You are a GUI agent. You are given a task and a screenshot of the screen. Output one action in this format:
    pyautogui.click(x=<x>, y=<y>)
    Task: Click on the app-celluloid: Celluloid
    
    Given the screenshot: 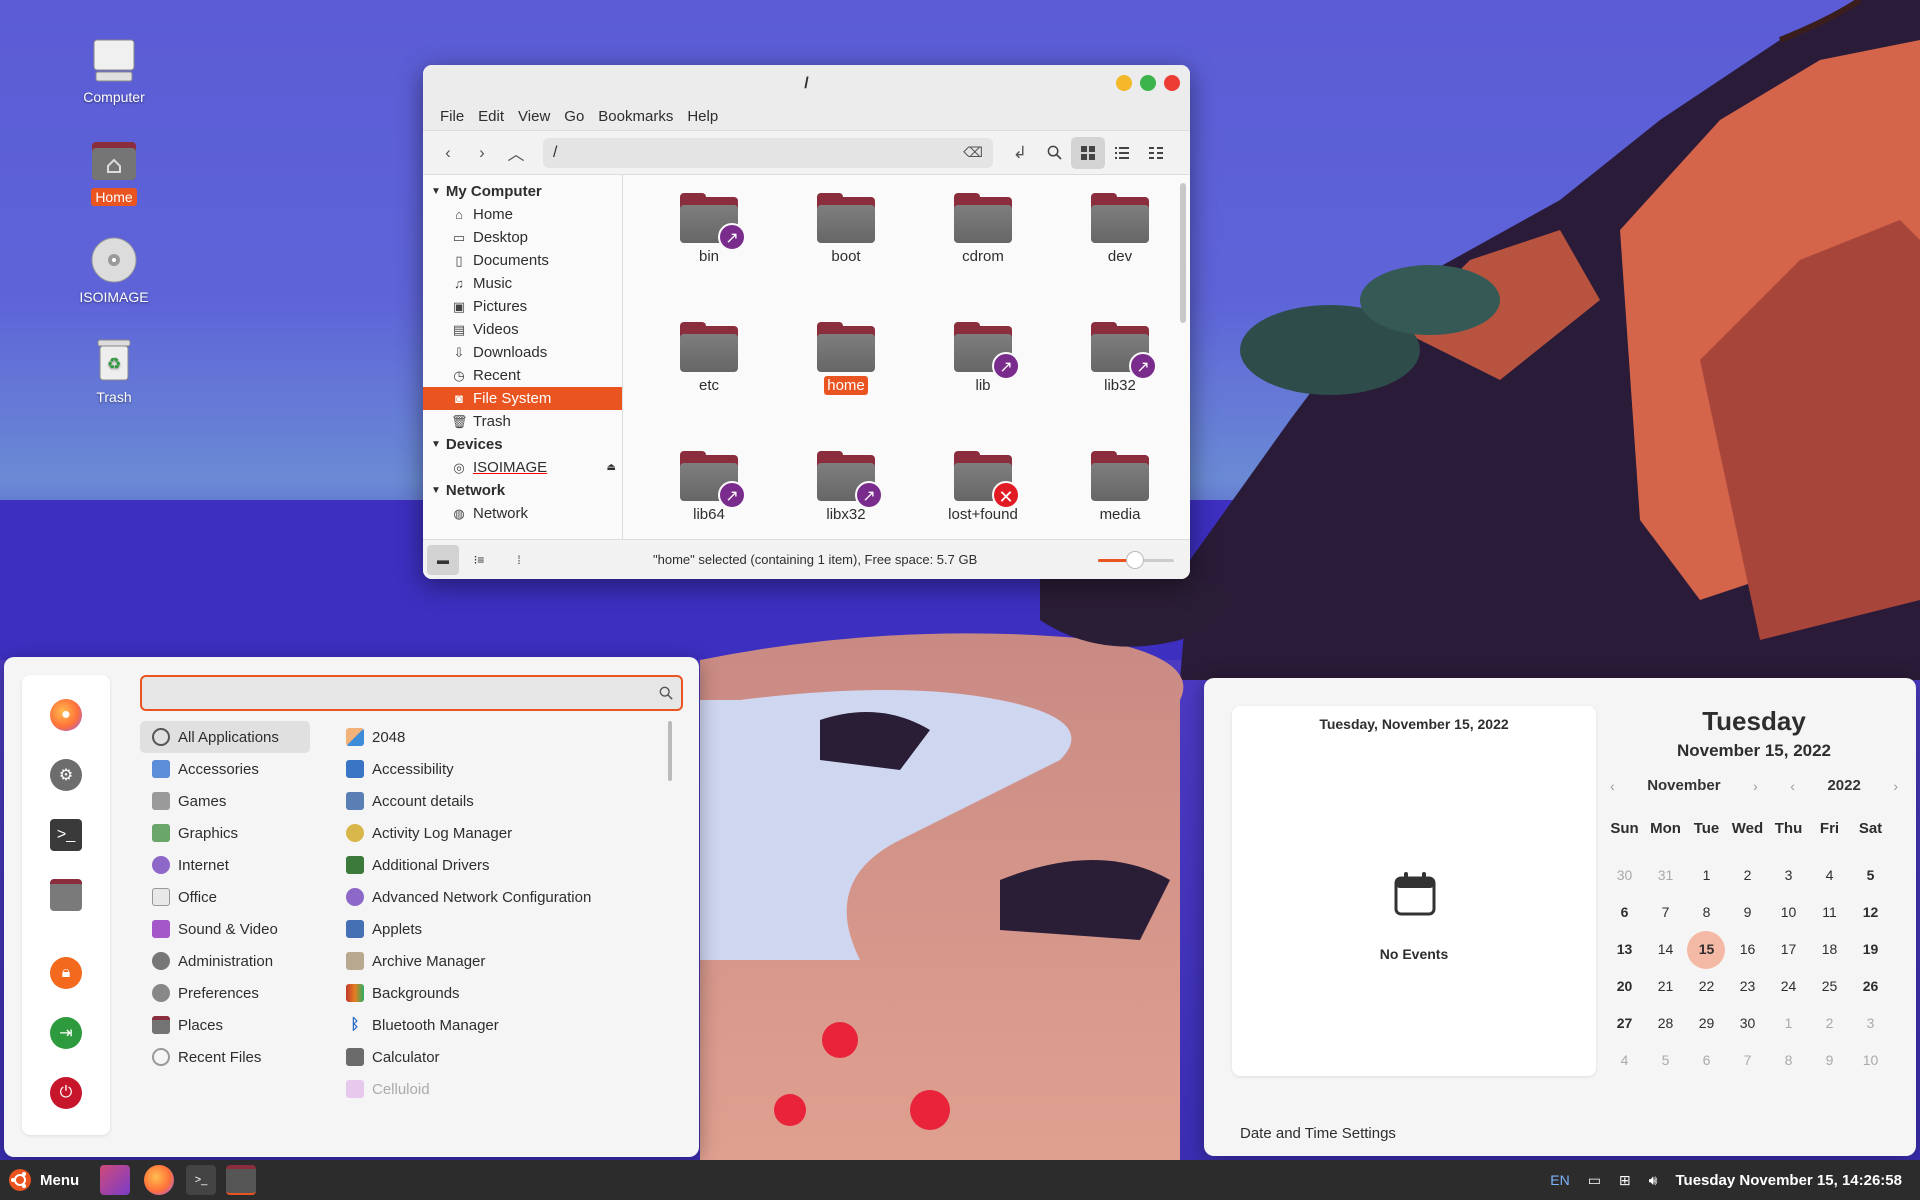 What is the action you would take?
    pyautogui.click(x=500, y=1089)
    